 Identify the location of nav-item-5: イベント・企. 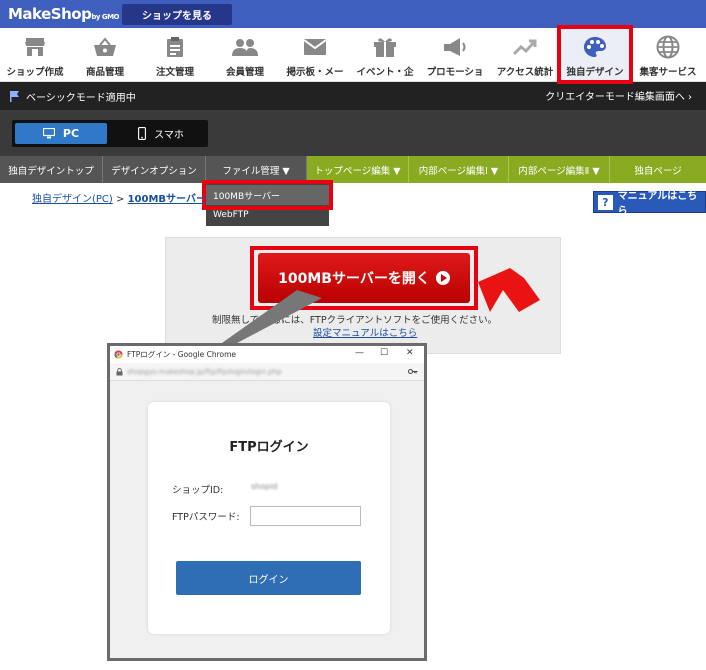
(385, 55).